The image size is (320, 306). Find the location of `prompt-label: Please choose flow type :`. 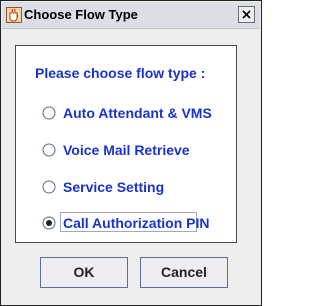

prompt-label: Please choose flow type : is located at coordinates (120, 73).